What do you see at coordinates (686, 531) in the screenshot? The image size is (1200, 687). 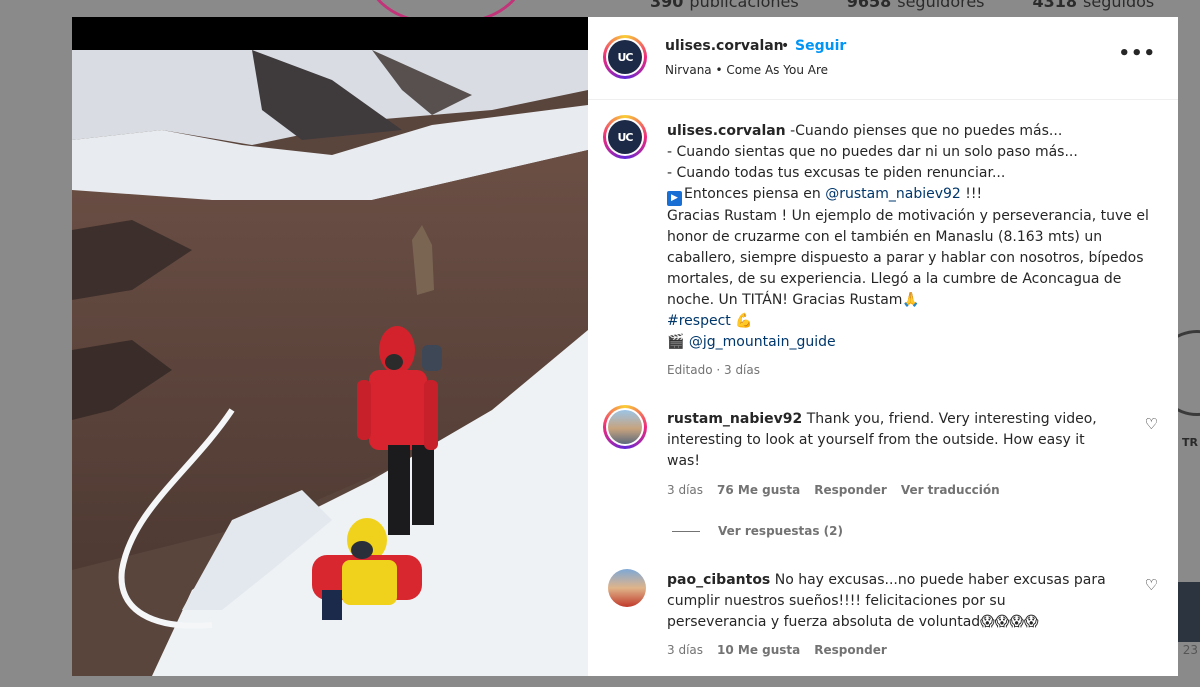 I see `replies-divider` at bounding box center [686, 531].